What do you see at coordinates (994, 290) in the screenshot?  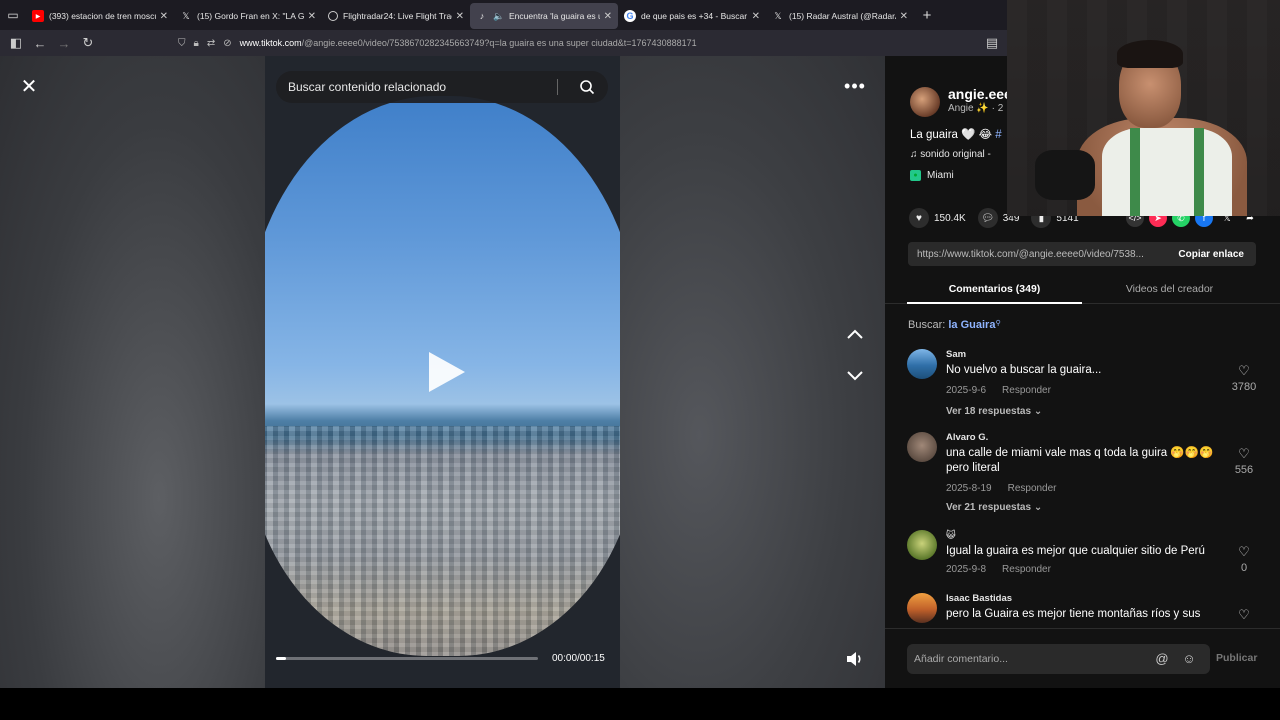 I see `tab-comments: Comentarios (349)` at bounding box center [994, 290].